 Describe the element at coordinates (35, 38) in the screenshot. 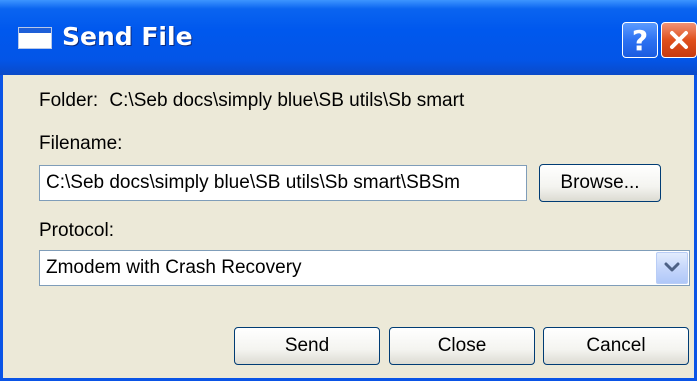

I see `window-icon` at that location.